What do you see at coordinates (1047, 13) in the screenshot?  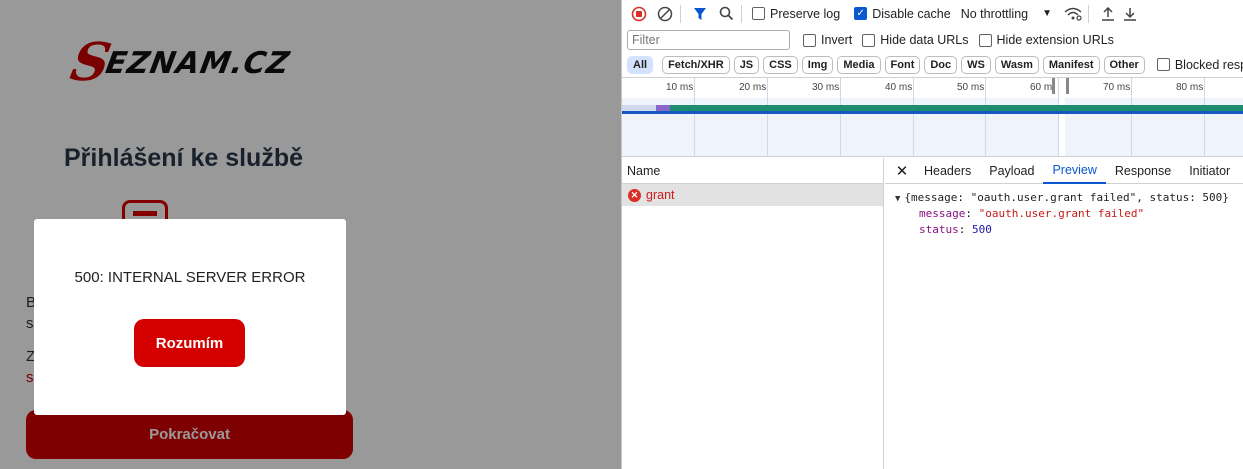 I see `chevron-down-icon: ▼` at bounding box center [1047, 13].